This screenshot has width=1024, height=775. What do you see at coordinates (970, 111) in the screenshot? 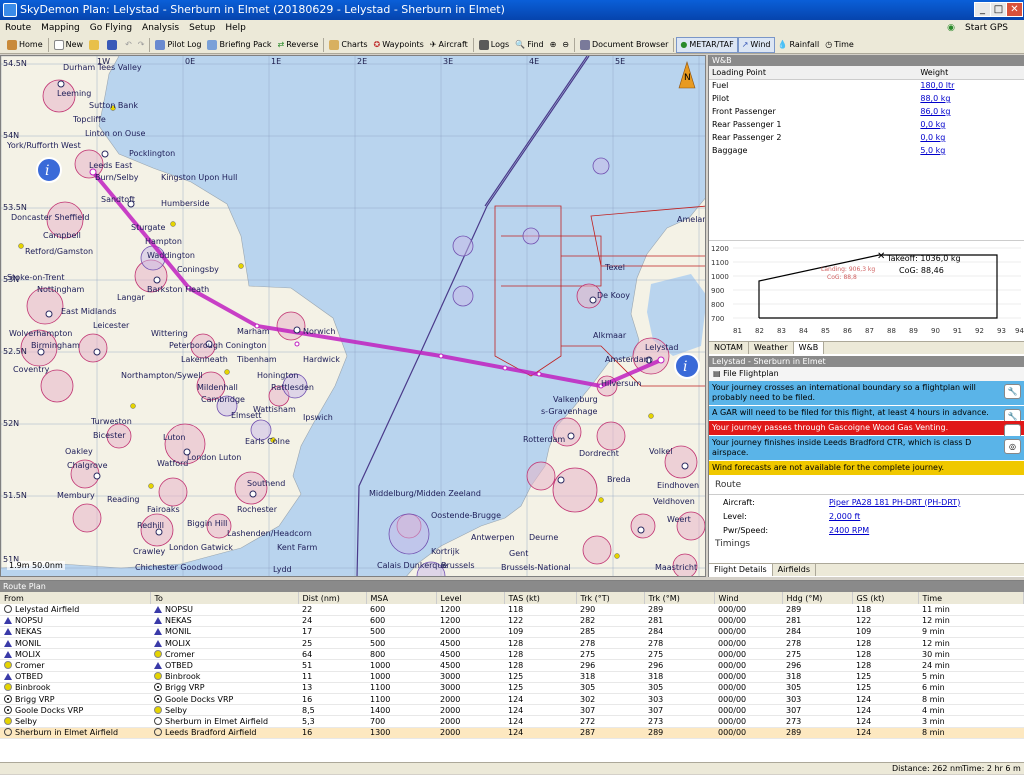
I see `wb-value-link: 86,0 kg` at bounding box center [970, 111].